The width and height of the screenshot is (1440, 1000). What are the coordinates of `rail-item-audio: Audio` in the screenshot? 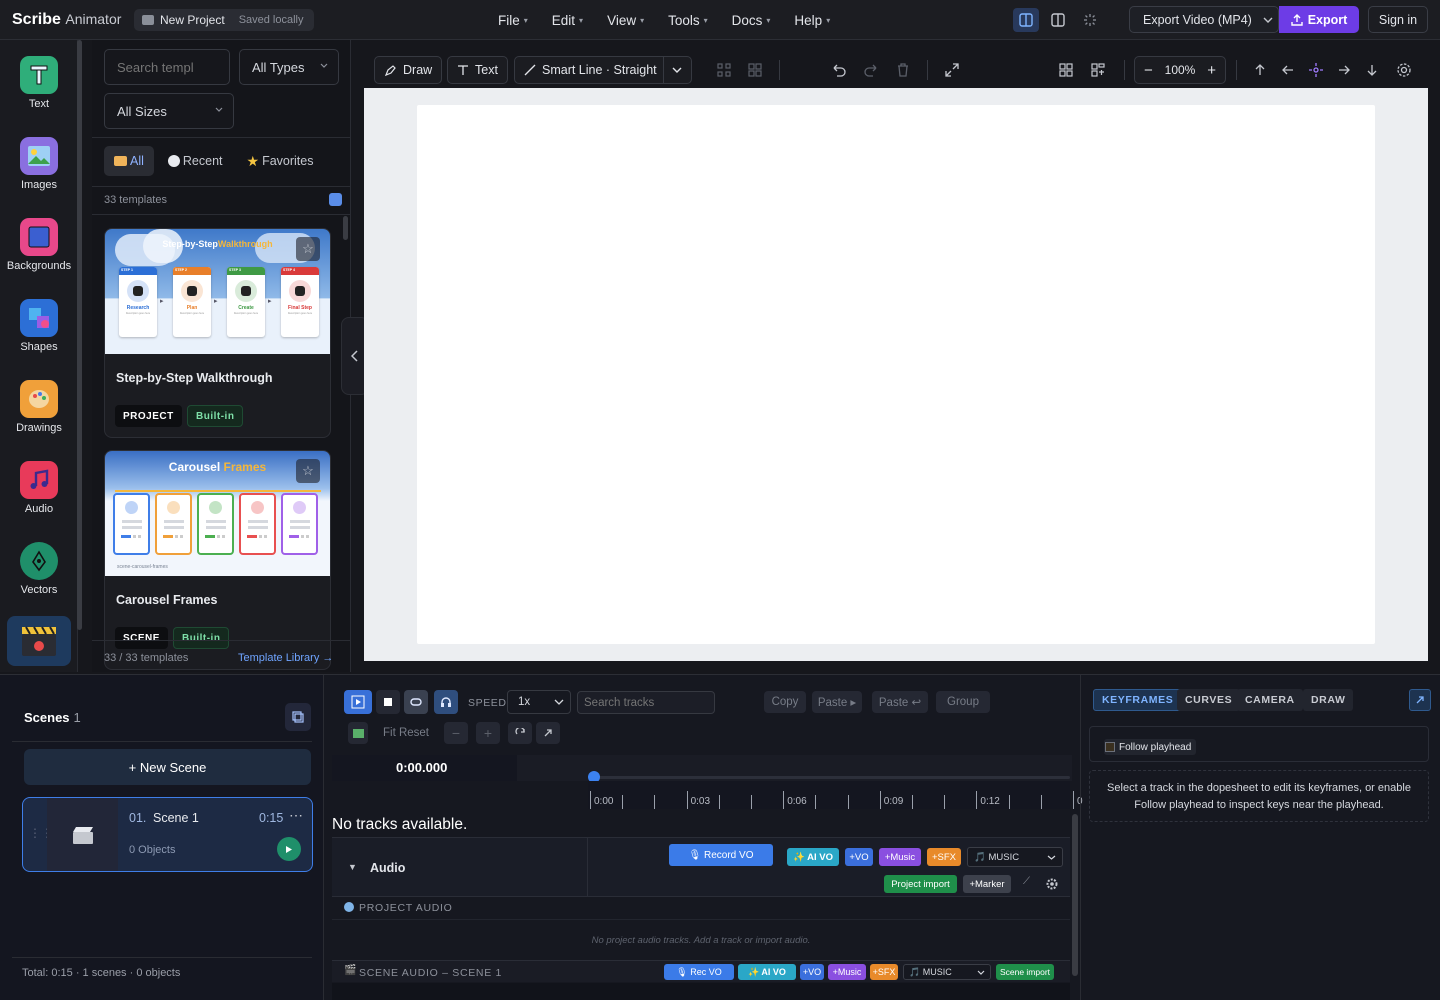 It's located at (38, 488).